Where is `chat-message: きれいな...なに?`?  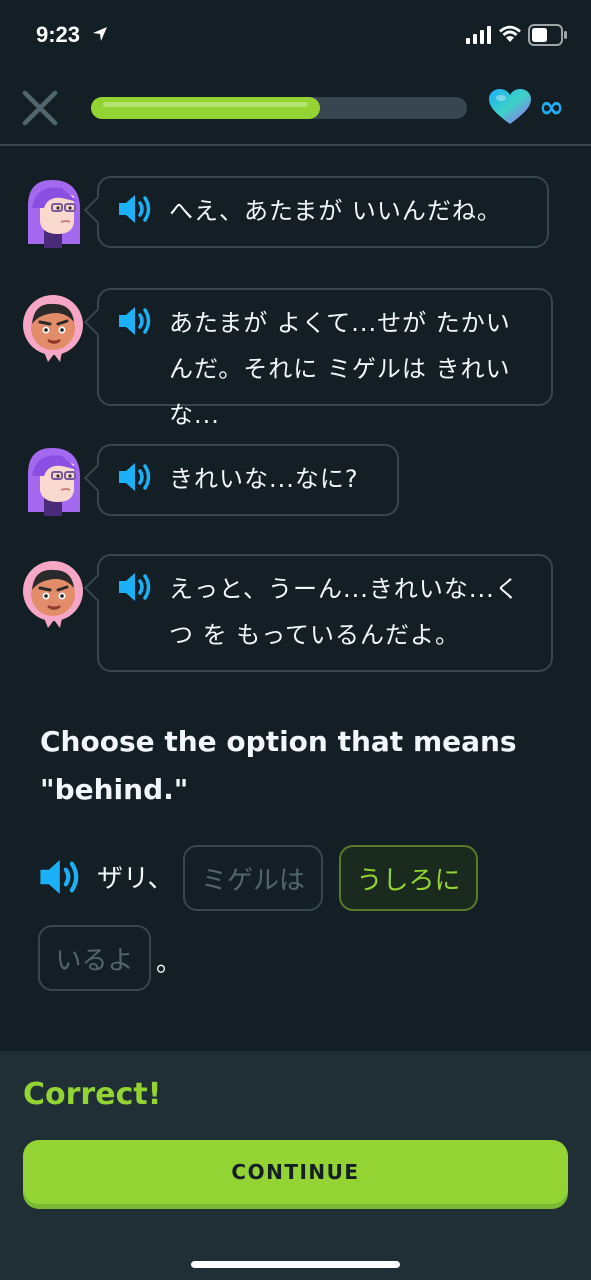
chat-message: きれいな...なに? is located at coordinates (295, 482).